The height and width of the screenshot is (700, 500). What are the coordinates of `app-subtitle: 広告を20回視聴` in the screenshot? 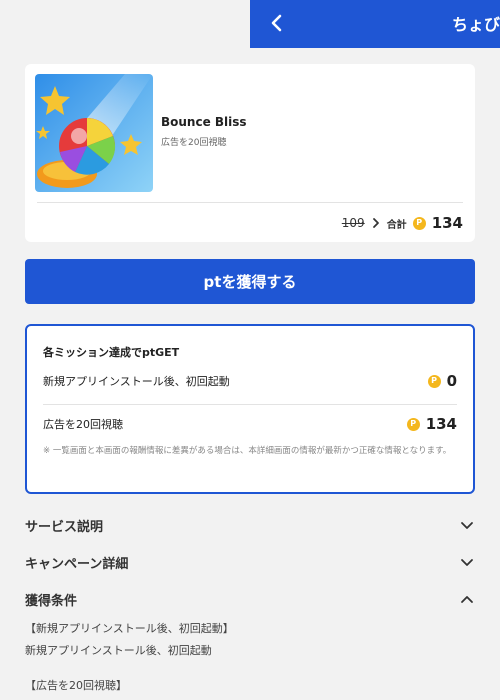 It's located at (194, 143).